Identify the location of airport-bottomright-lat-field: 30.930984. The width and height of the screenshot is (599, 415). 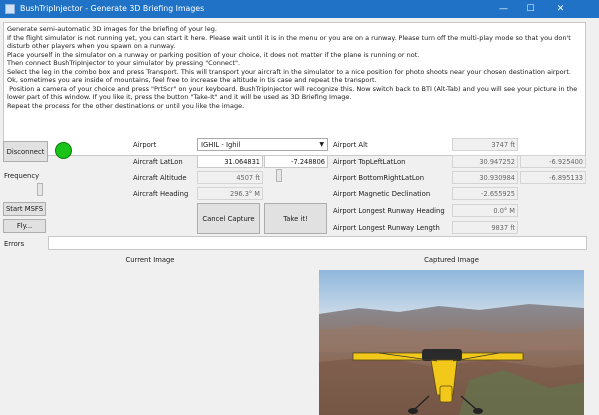
(485, 177).